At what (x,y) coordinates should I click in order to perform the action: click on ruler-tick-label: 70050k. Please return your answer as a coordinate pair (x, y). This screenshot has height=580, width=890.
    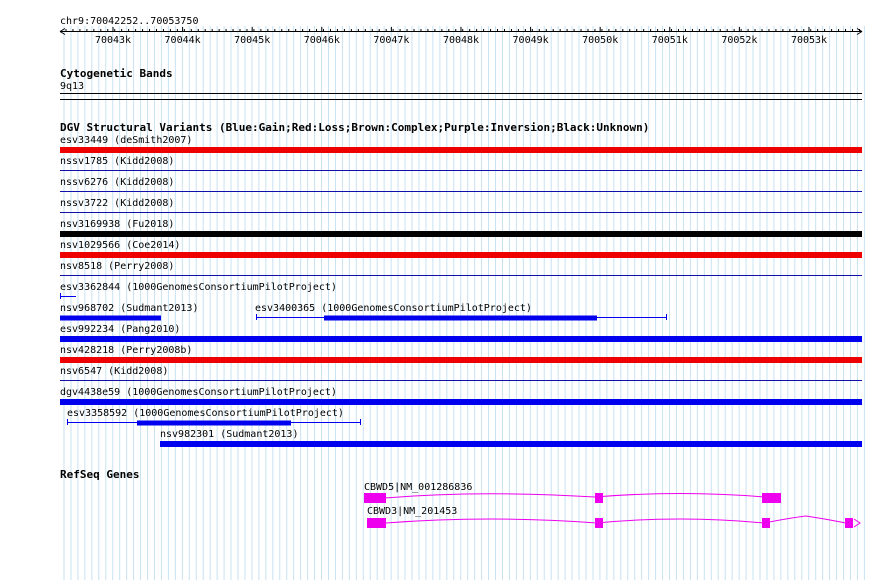
    Looking at the image, I should click on (600, 40).